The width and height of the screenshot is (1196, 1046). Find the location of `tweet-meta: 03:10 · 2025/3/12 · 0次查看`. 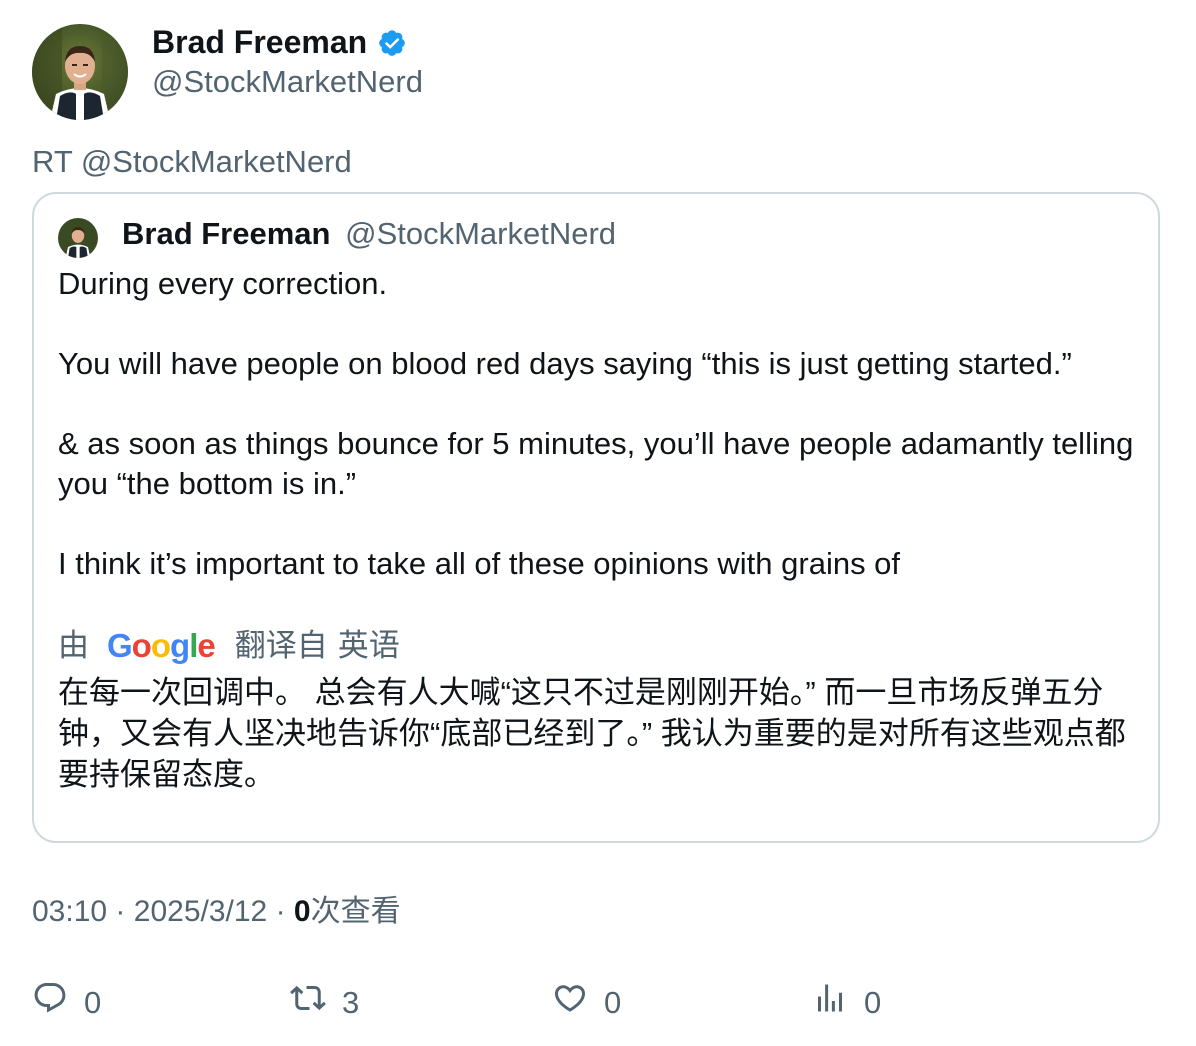

tweet-meta: 03:10 · 2025/3/12 · 0次查看 is located at coordinates (216, 912).